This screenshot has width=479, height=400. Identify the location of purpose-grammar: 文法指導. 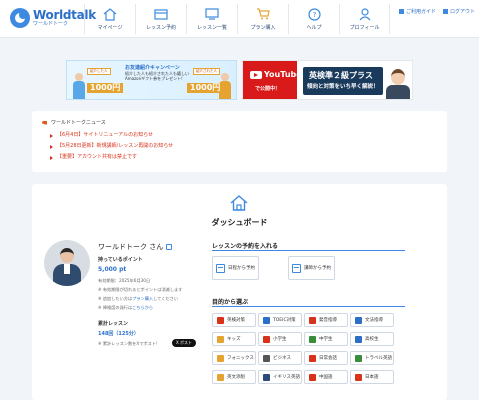
(372, 320).